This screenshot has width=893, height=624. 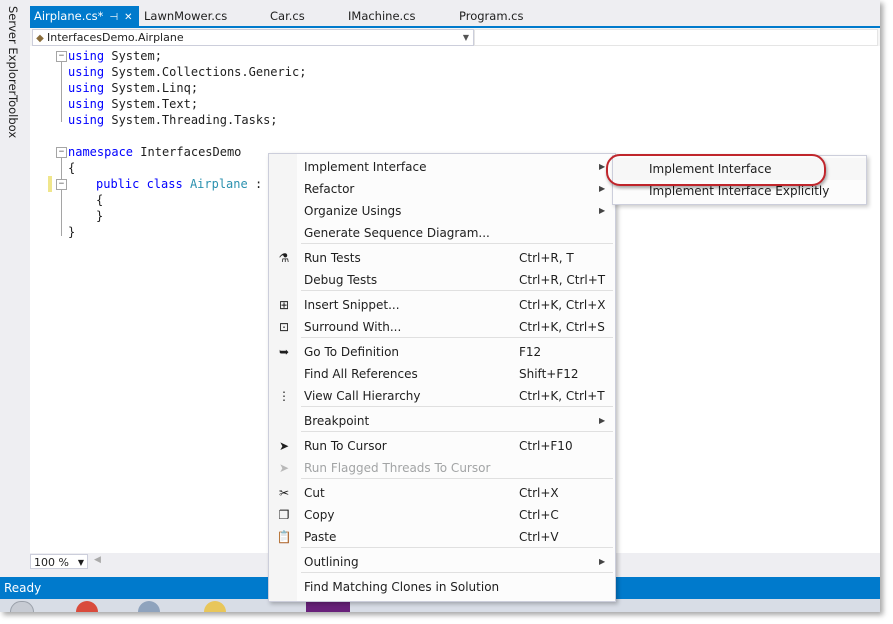 I want to click on menu-item-outlining: Outlining ▶, so click(x=442, y=562).